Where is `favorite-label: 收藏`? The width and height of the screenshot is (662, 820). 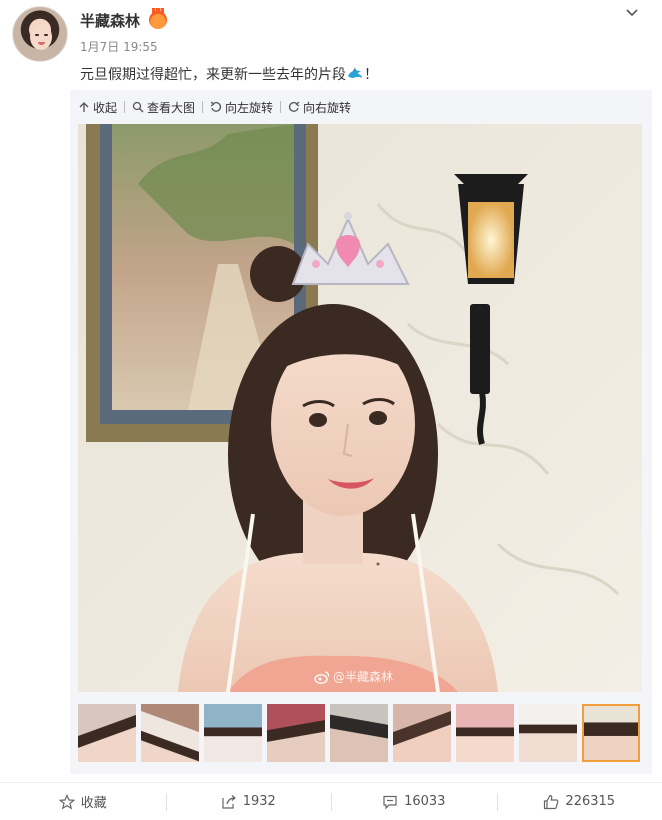 favorite-label: 收藏 is located at coordinates (93, 803).